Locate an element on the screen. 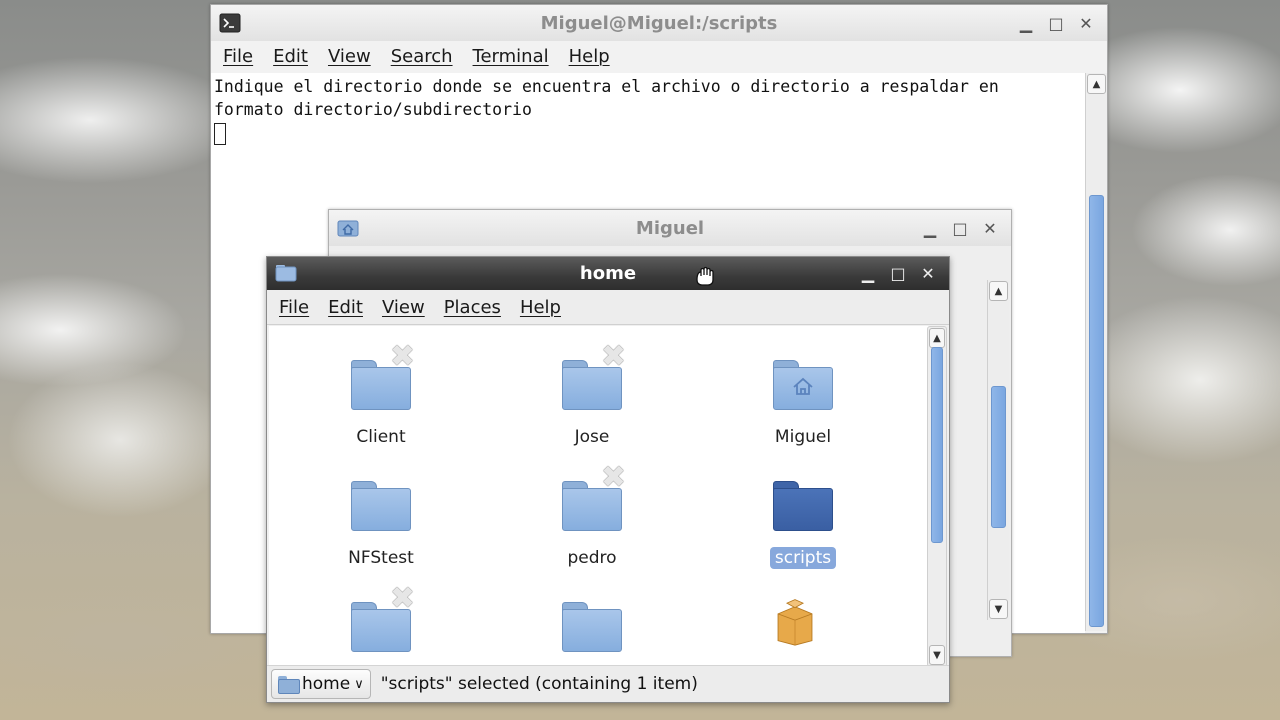  hand-cursor-icon is located at coordinates (705, 276).